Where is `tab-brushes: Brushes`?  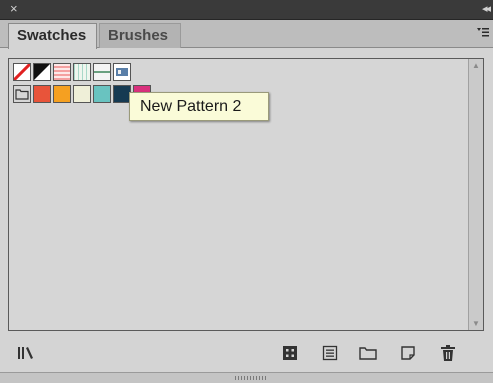 tab-brushes: Brushes is located at coordinates (140, 35).